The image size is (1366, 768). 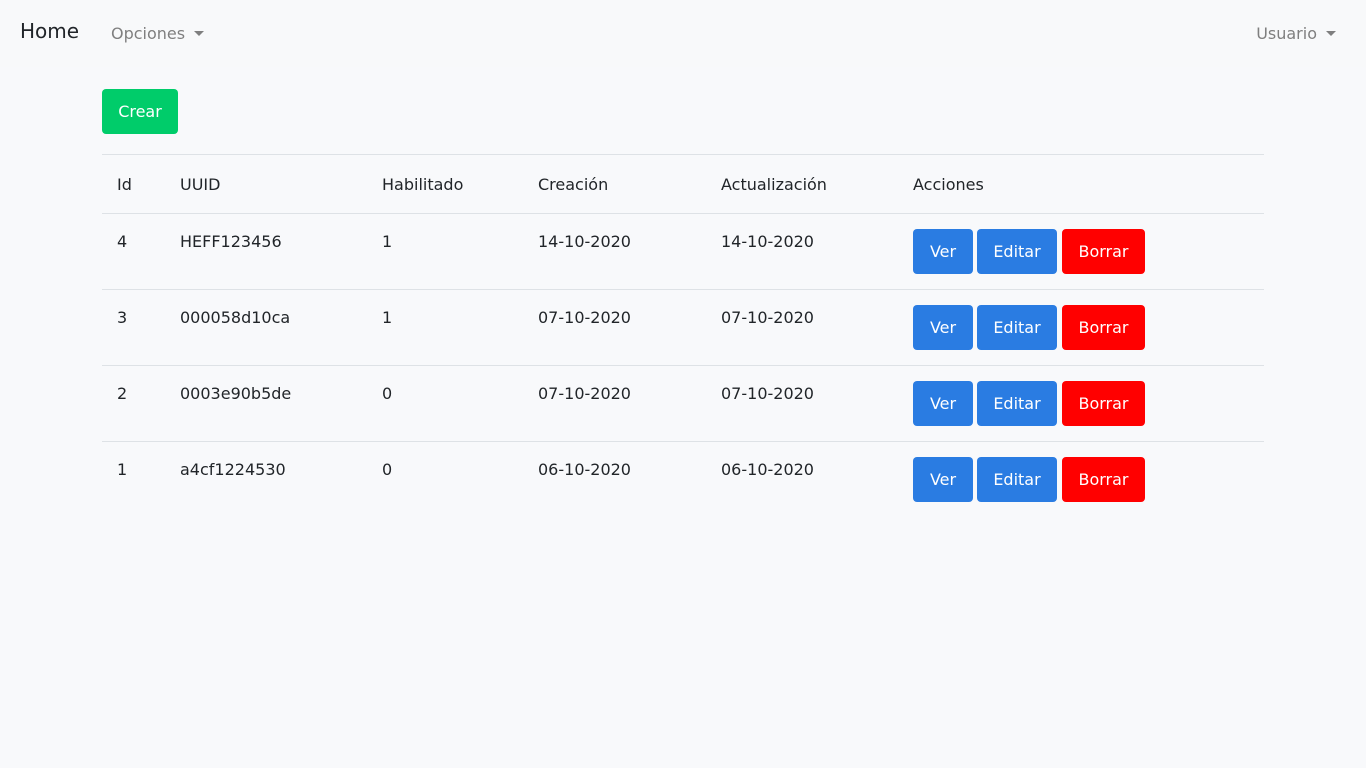 I want to click on cell-id: 2, so click(x=133, y=403).